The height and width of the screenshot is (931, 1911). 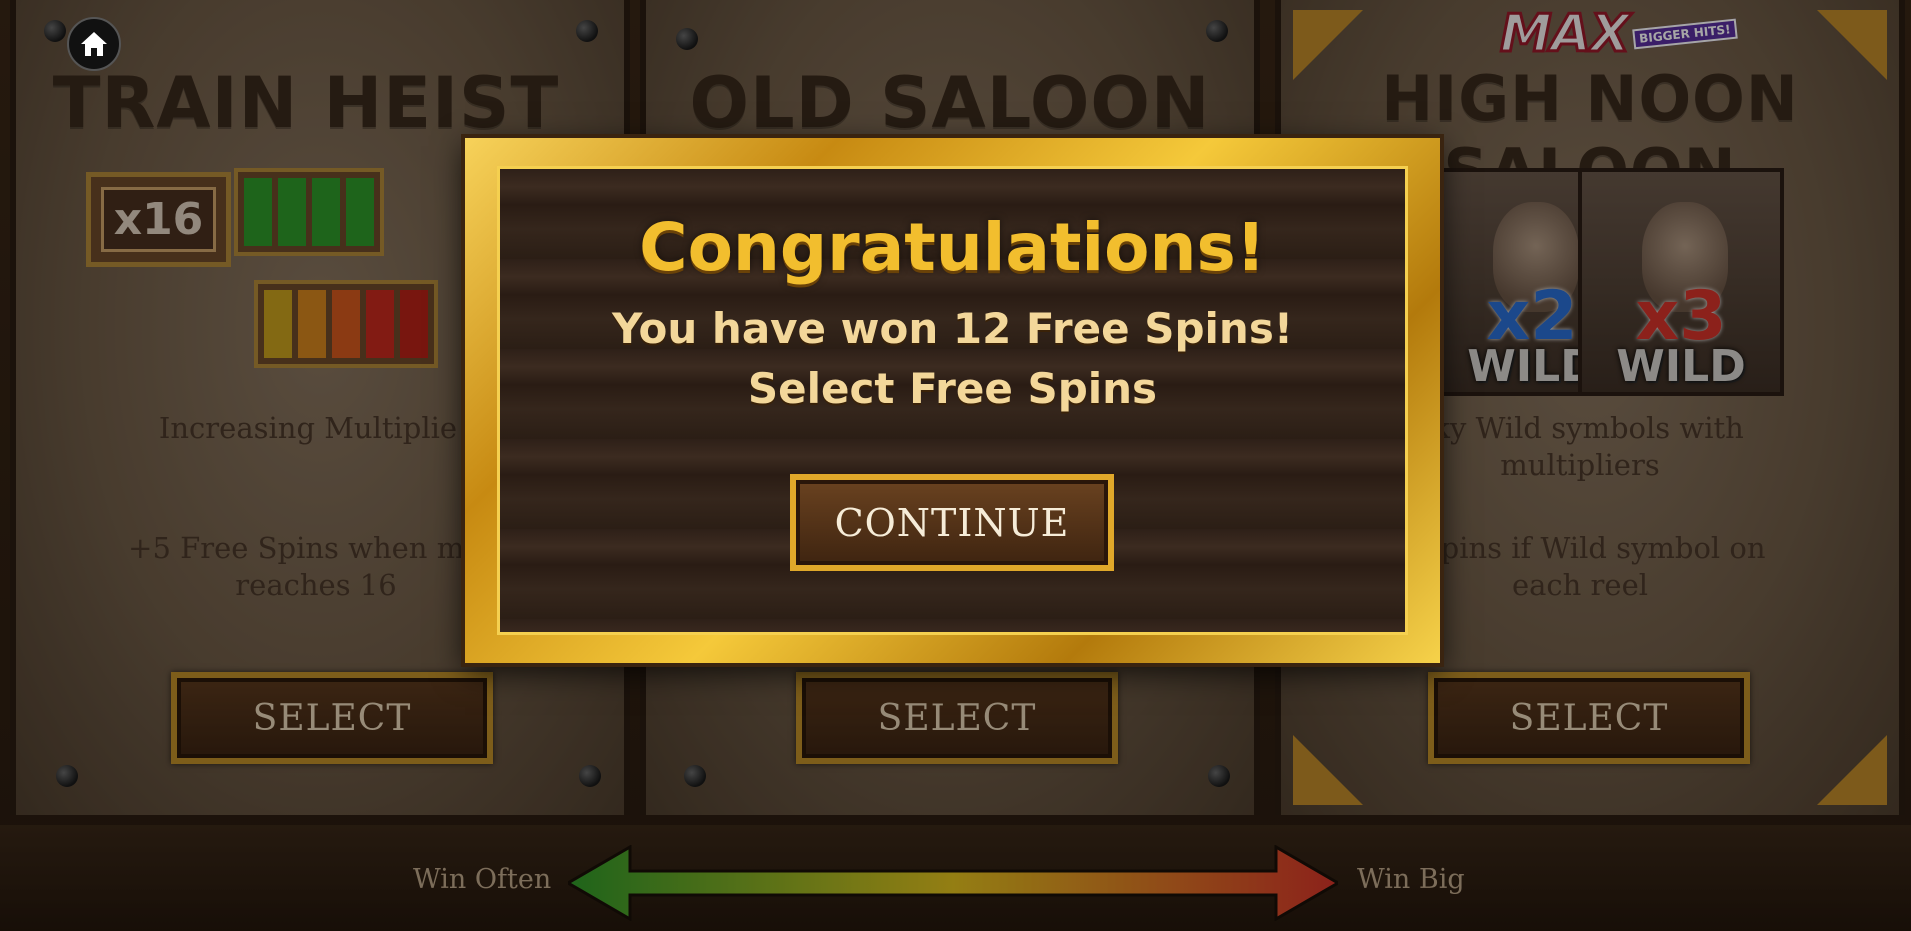 I want to click on modal-title: Congratulations!, so click(x=952, y=247).